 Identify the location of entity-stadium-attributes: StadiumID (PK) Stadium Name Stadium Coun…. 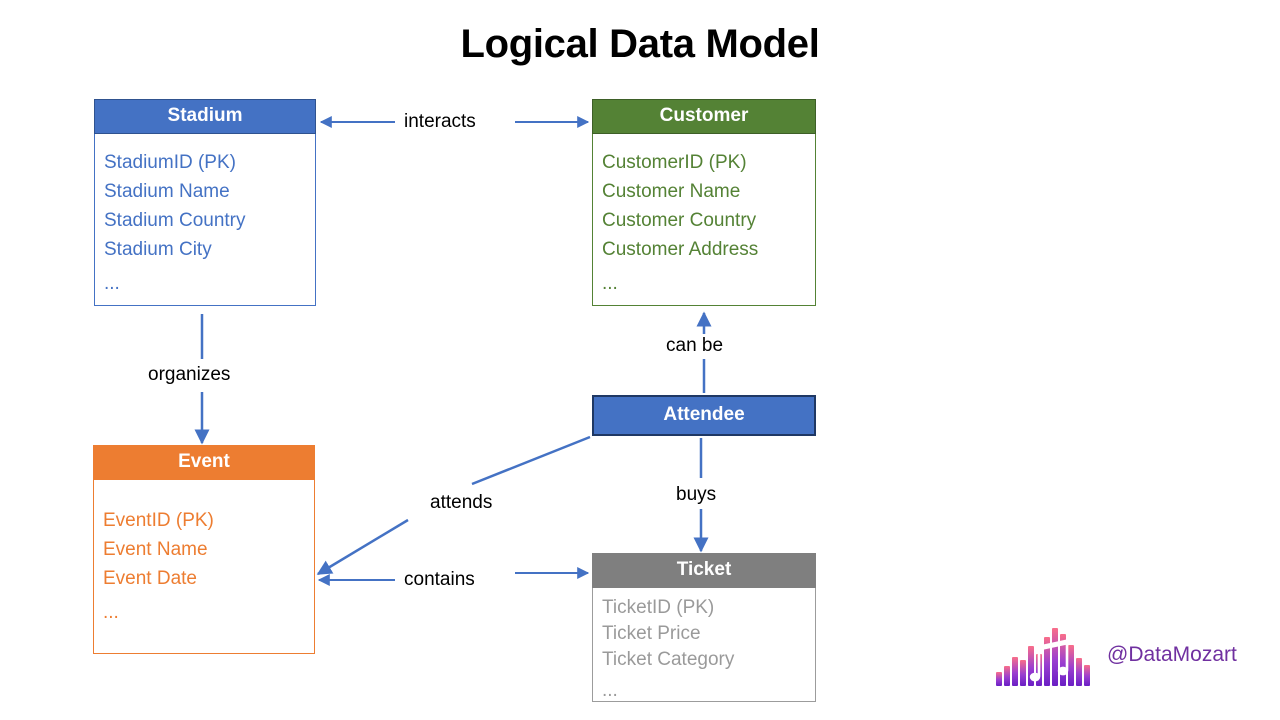
(205, 220).